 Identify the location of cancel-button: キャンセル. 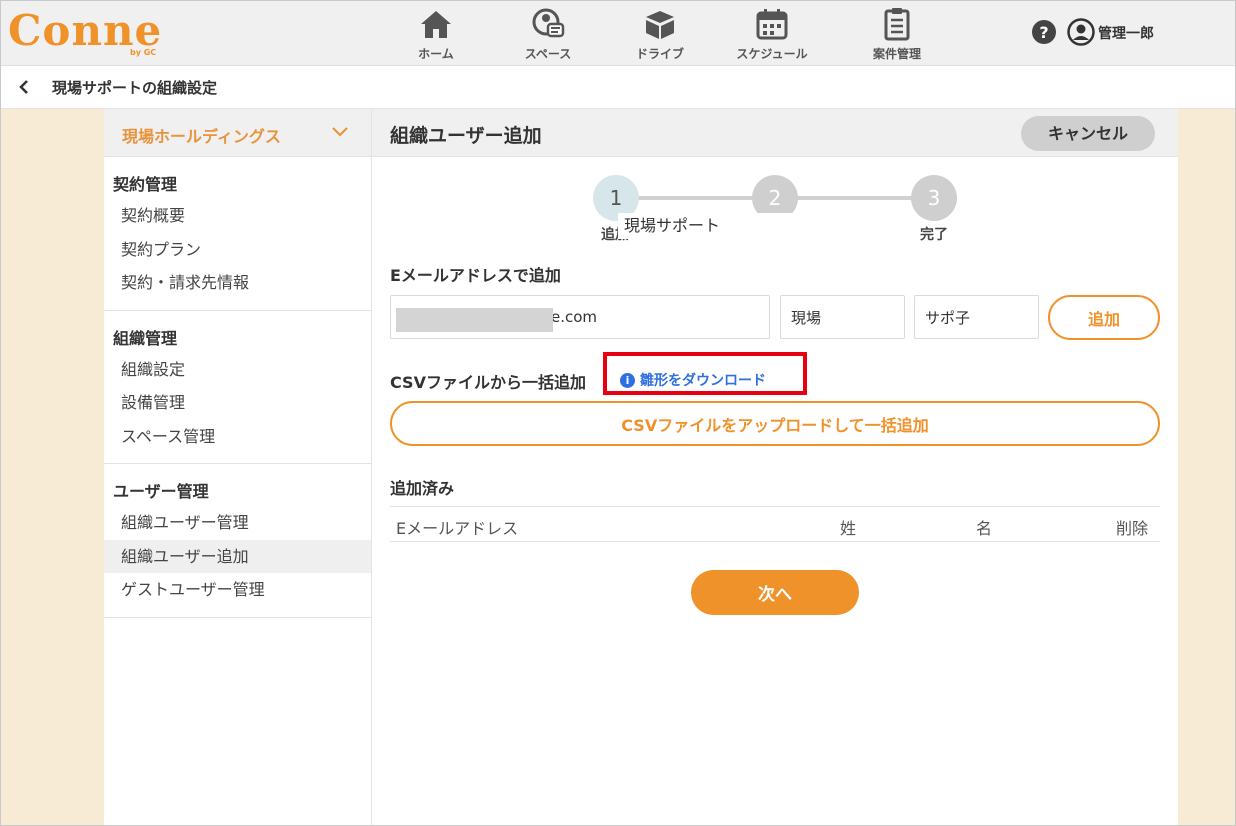
(1088, 133).